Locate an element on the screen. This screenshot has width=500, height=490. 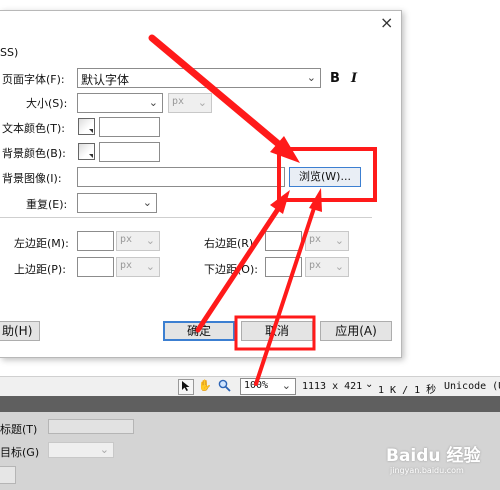
zoom-value: 100% is located at coordinates (256, 385).